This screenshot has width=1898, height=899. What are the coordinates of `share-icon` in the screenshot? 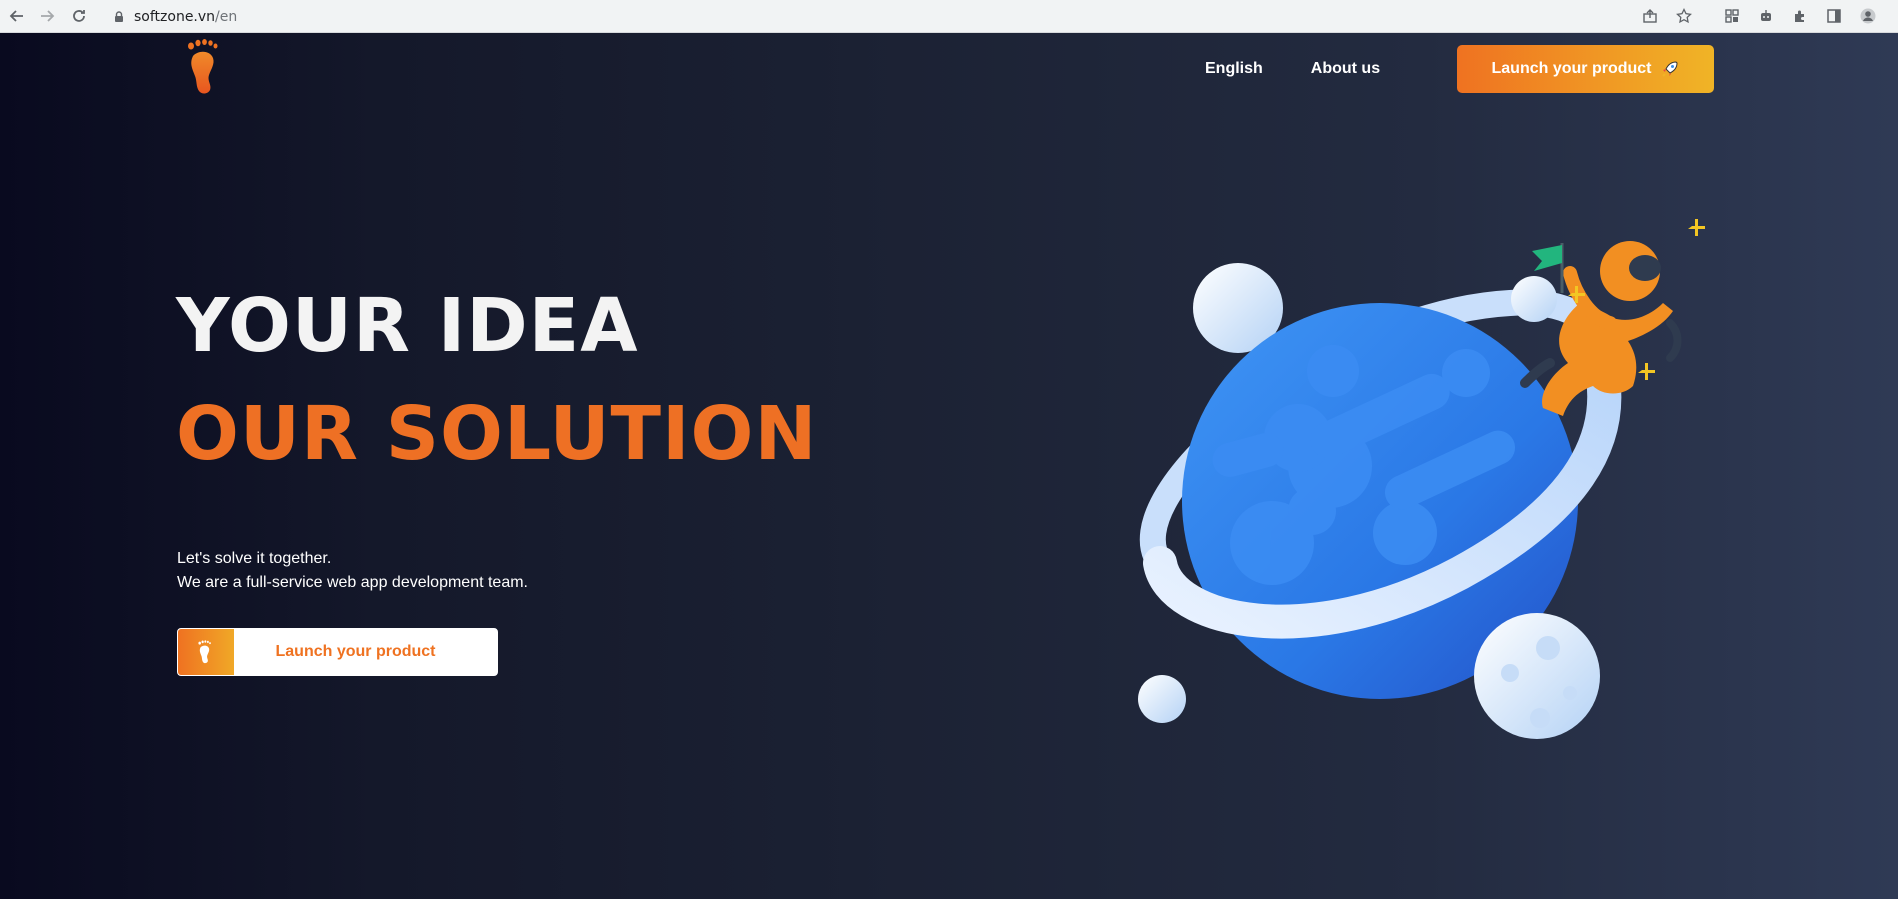 It's located at (1650, 16).